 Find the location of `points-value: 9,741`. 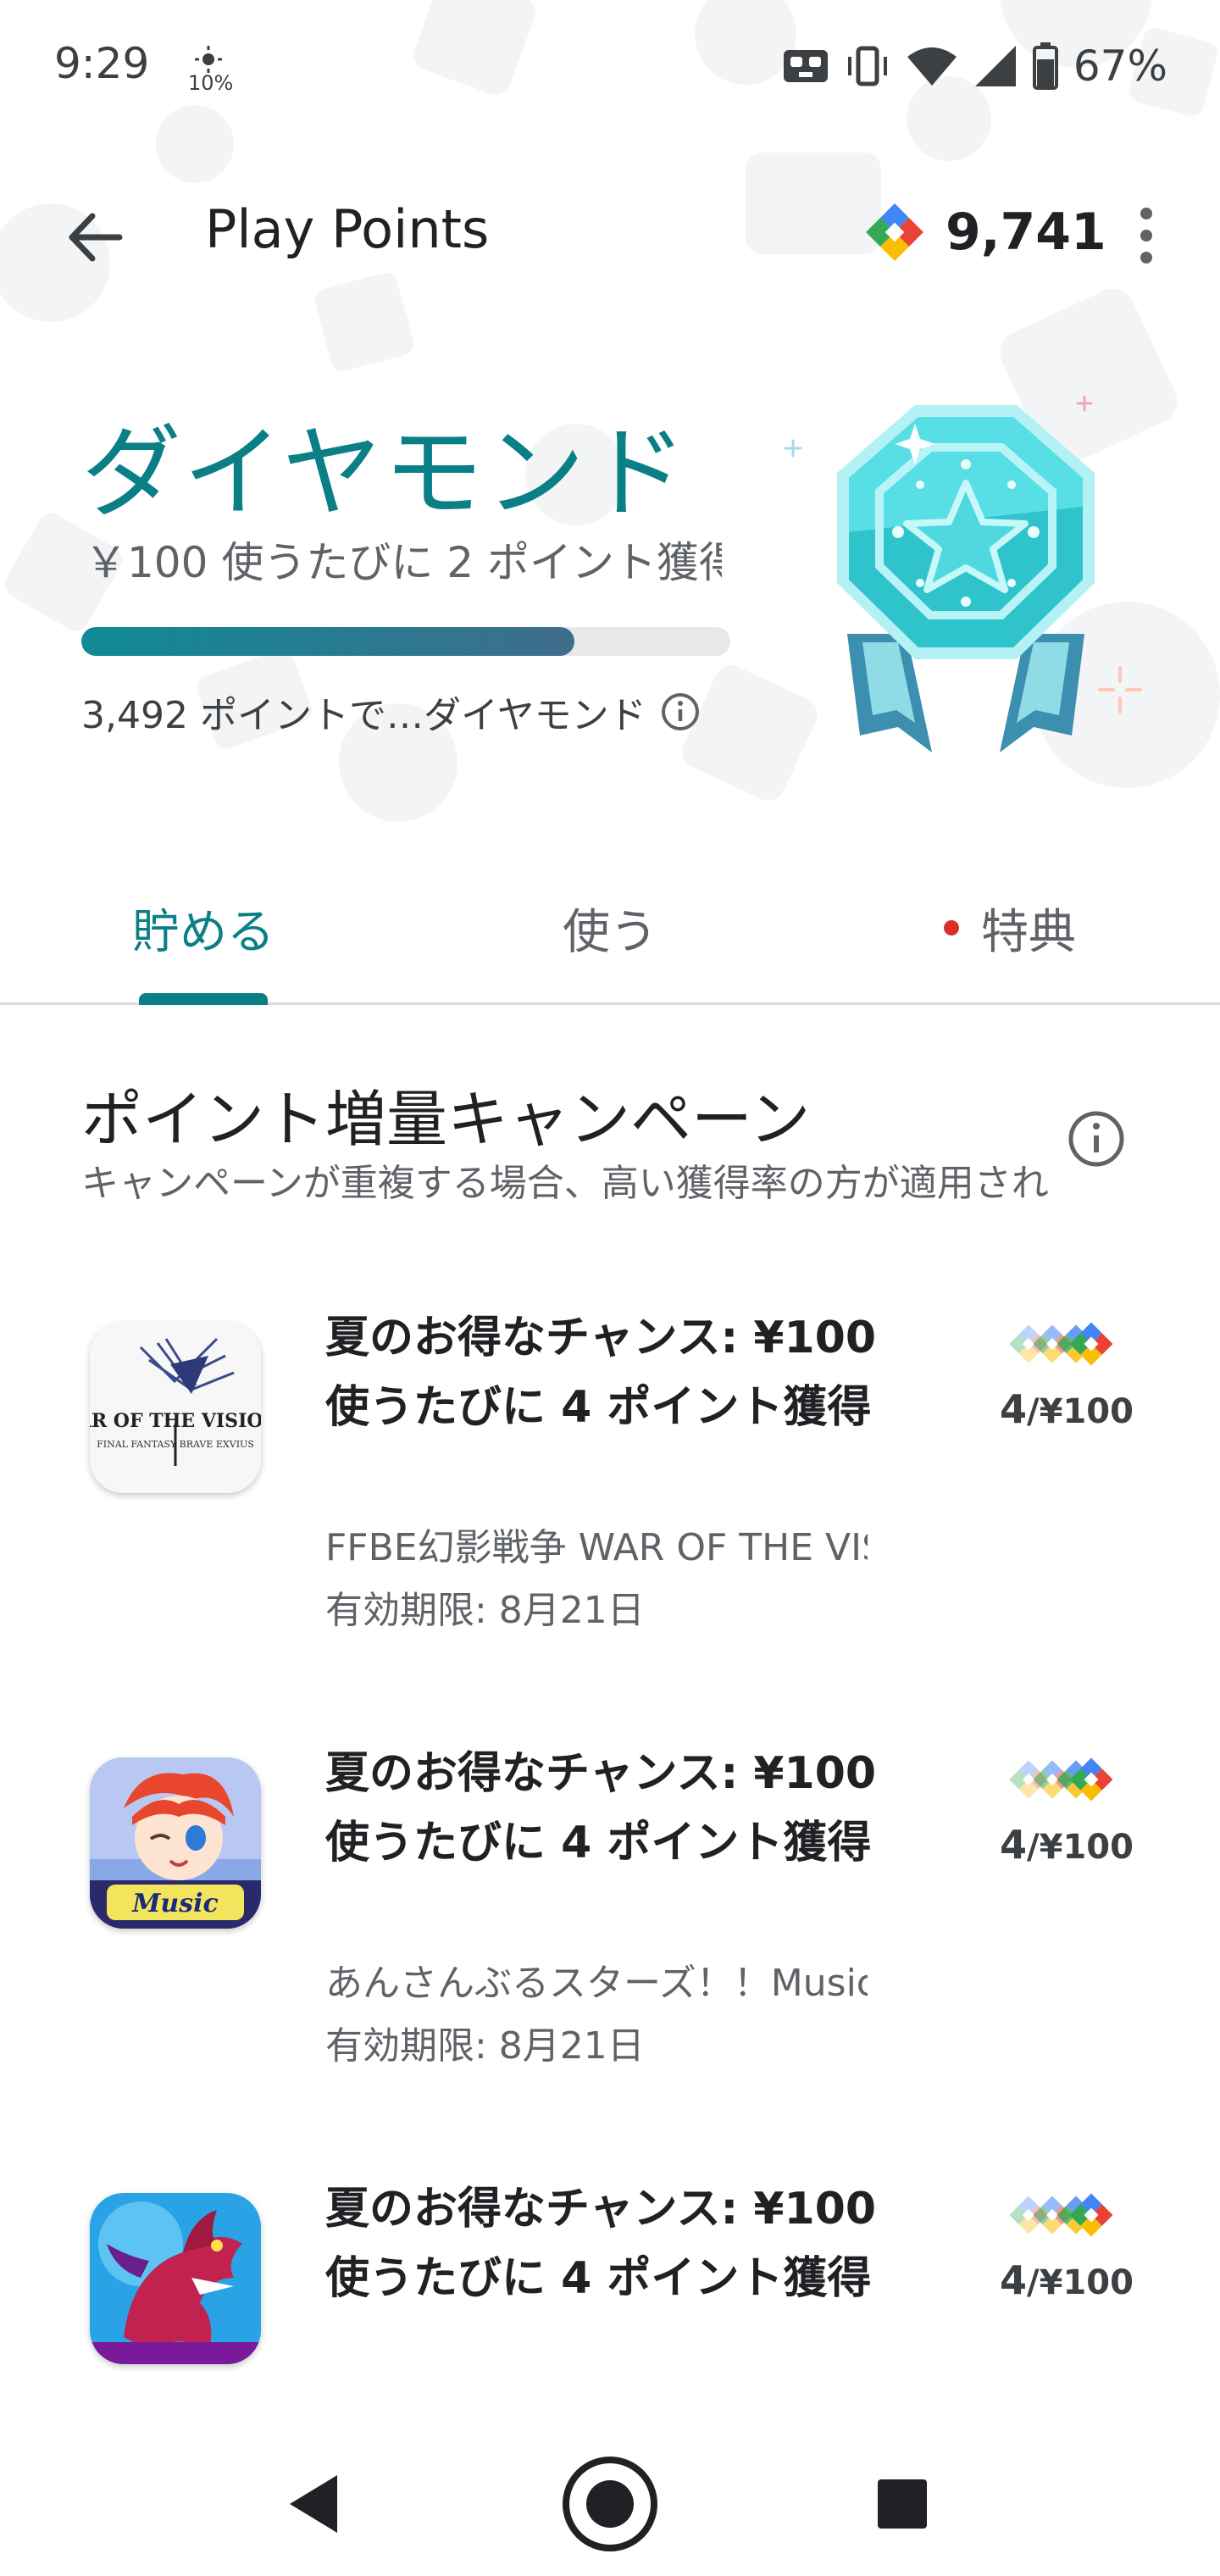

points-value: 9,741 is located at coordinates (1026, 232).